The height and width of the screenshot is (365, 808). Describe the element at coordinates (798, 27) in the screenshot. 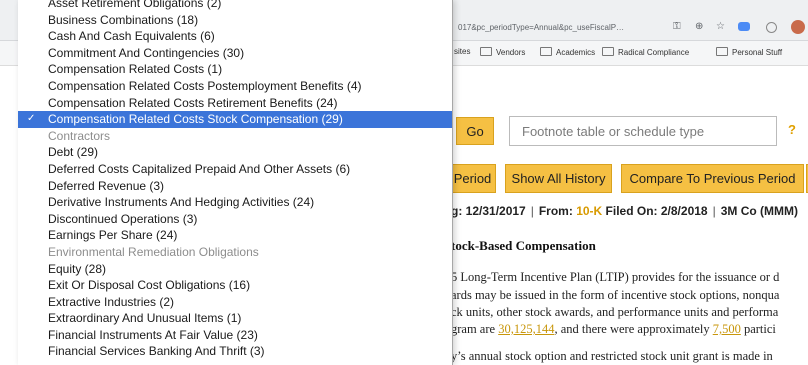

I see `profile-avatar` at that location.